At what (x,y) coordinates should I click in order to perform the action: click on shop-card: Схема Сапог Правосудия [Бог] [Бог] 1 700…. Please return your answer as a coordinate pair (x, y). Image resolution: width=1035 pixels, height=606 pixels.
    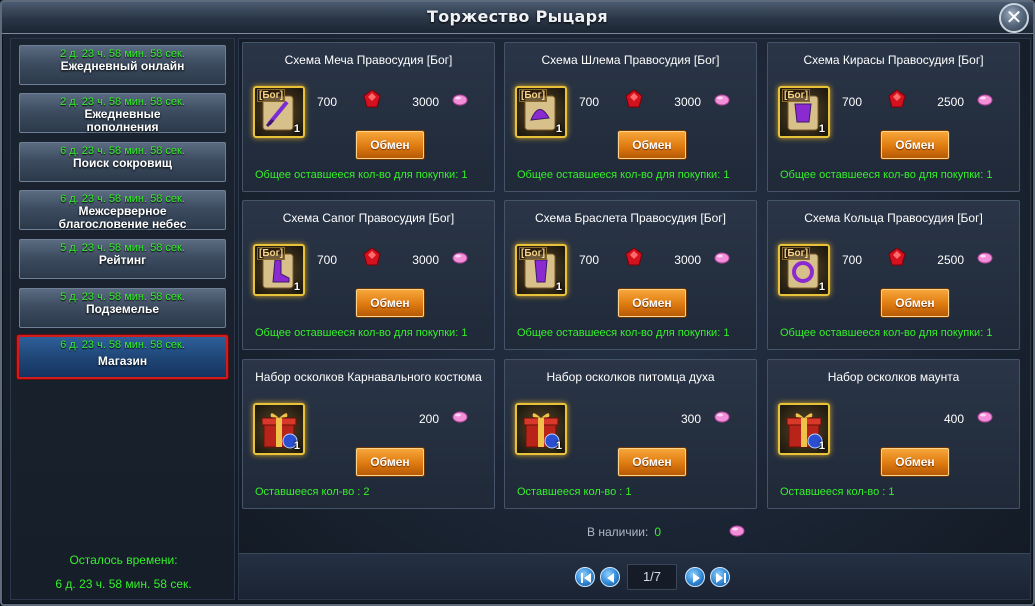
    Looking at the image, I should click on (368, 275).